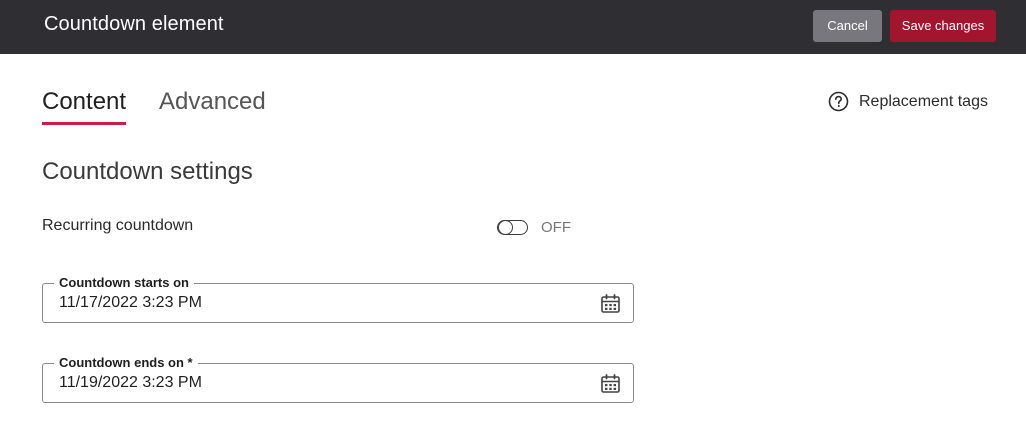 Image resolution: width=1026 pixels, height=423 pixels. Describe the element at coordinates (212, 102) in the screenshot. I see `tab-advanced: Advanced` at that location.